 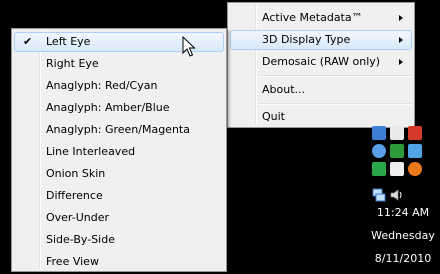 I want to click on submenu-item-label: Anaglyph: Red/Cyan, so click(x=102, y=85).